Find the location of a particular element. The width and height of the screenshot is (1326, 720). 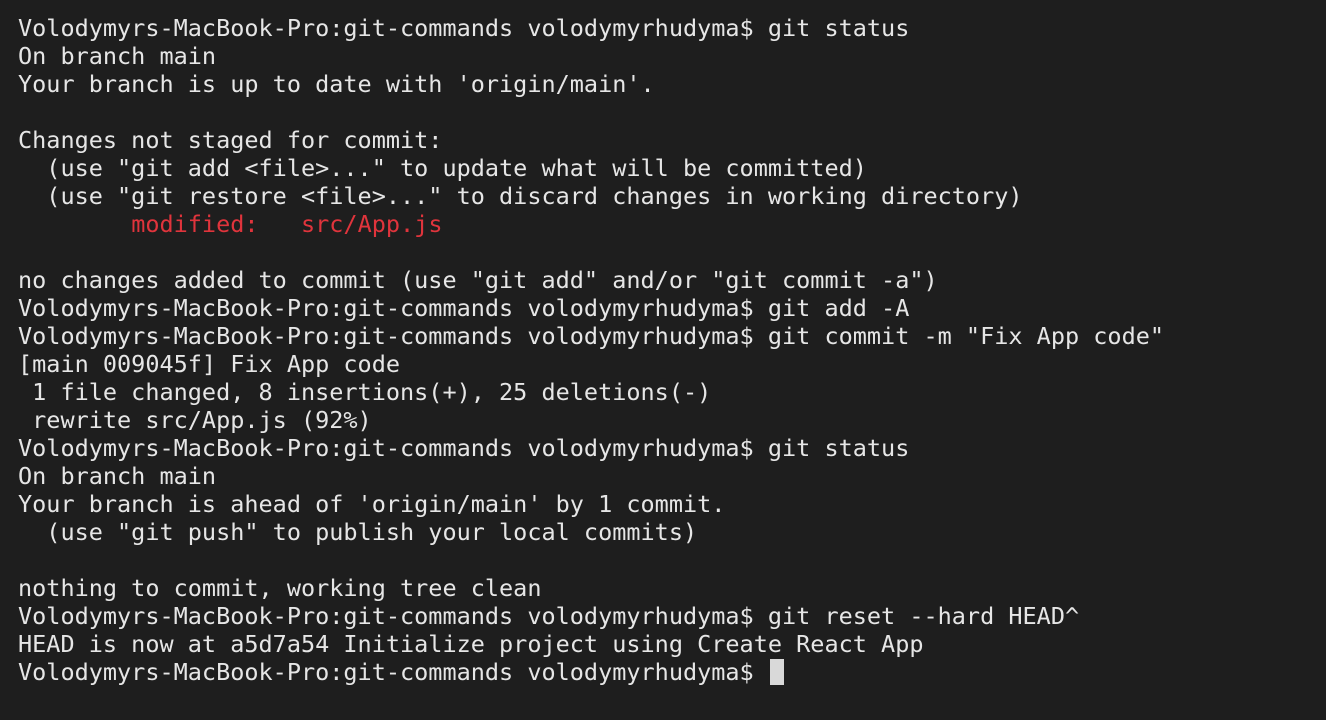

output-line: [main 009045f] Fix App code is located at coordinates (209, 364).